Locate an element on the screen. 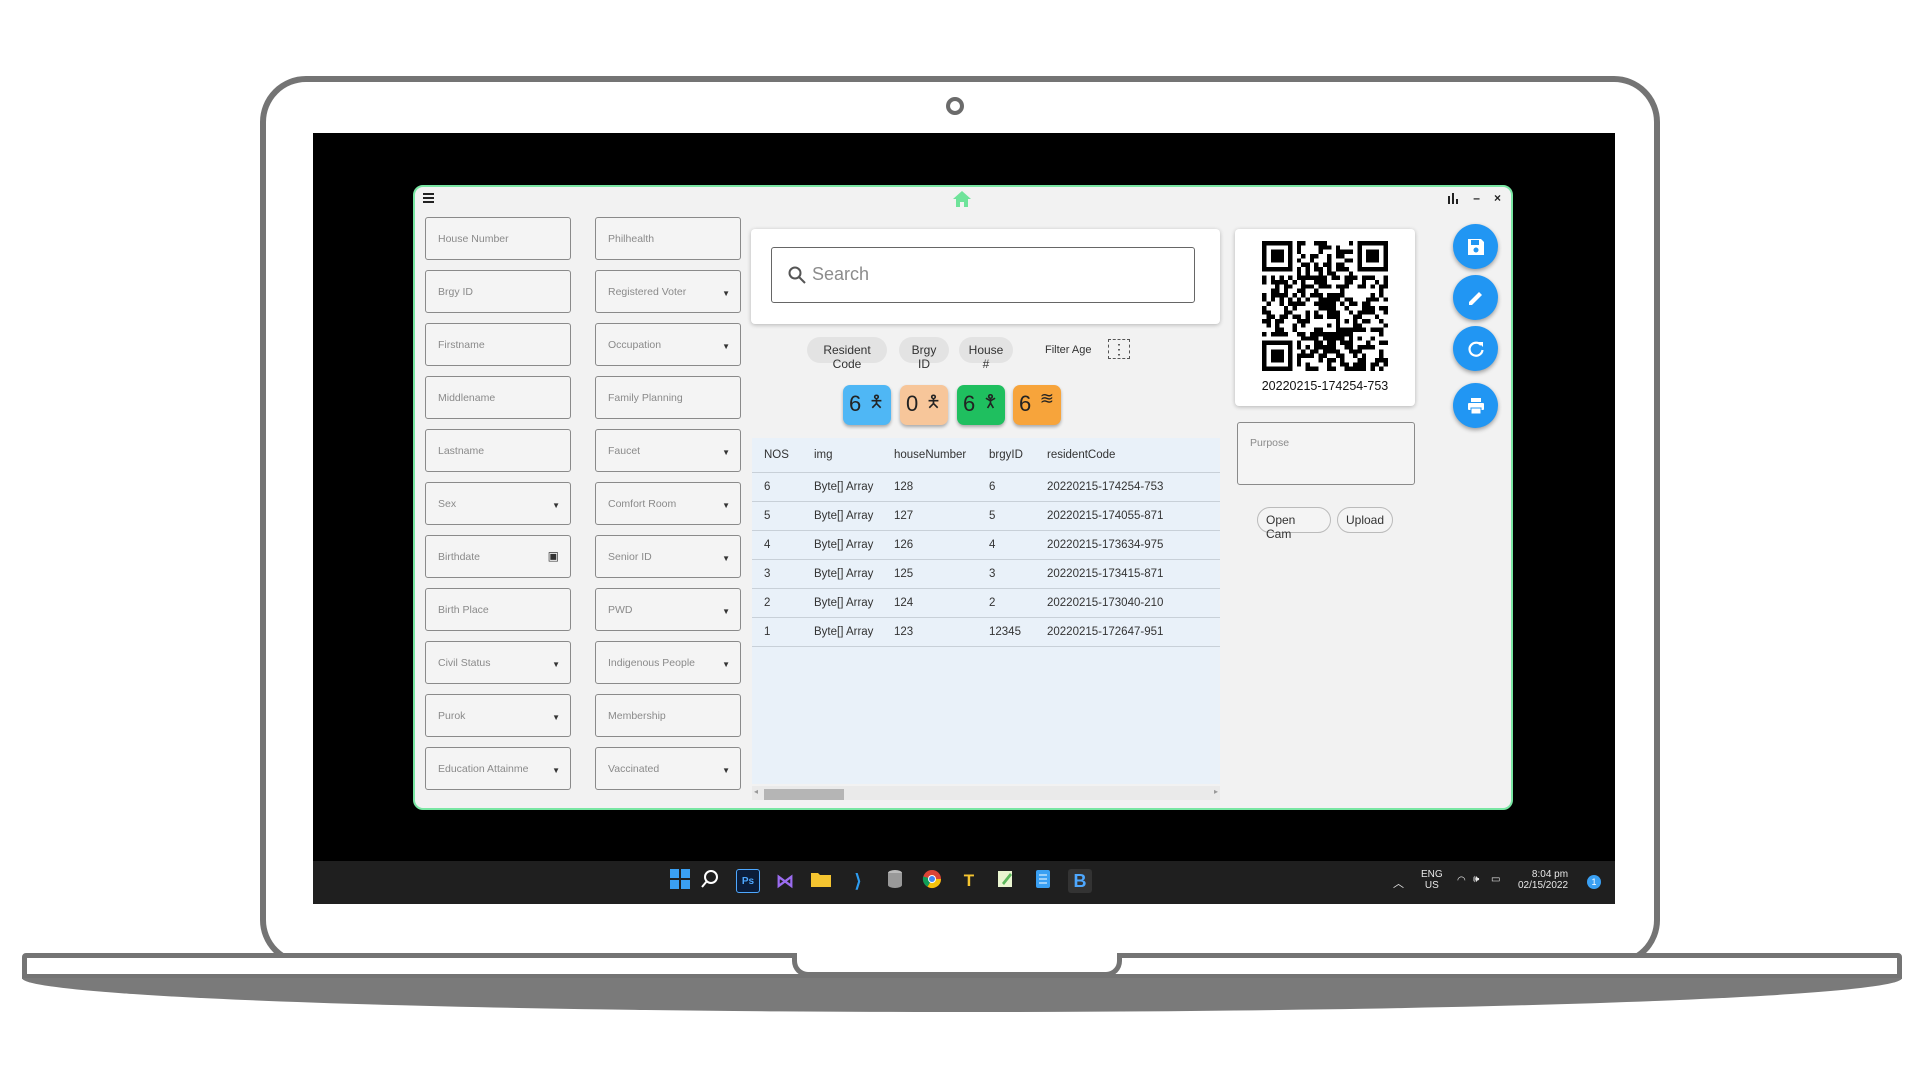  form-field-right-2: Occupation ▼ is located at coordinates (668, 344).